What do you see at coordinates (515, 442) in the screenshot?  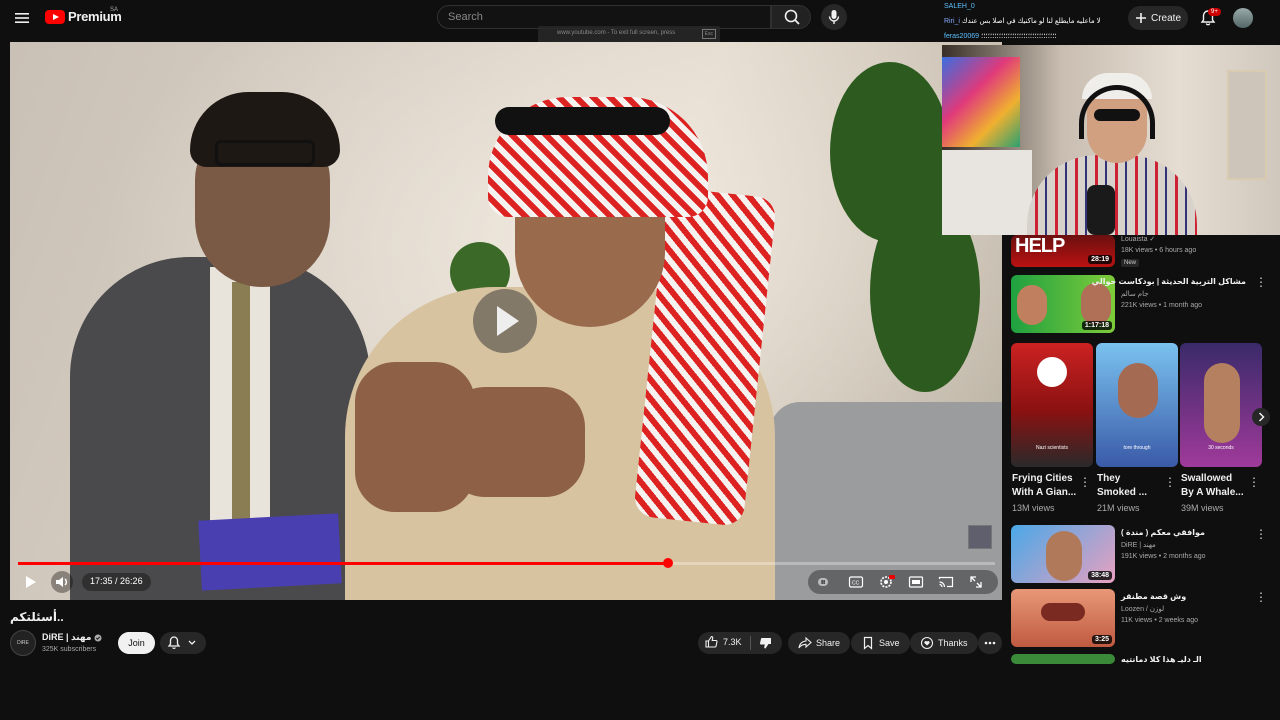 I see `person-right-hand` at bounding box center [515, 442].